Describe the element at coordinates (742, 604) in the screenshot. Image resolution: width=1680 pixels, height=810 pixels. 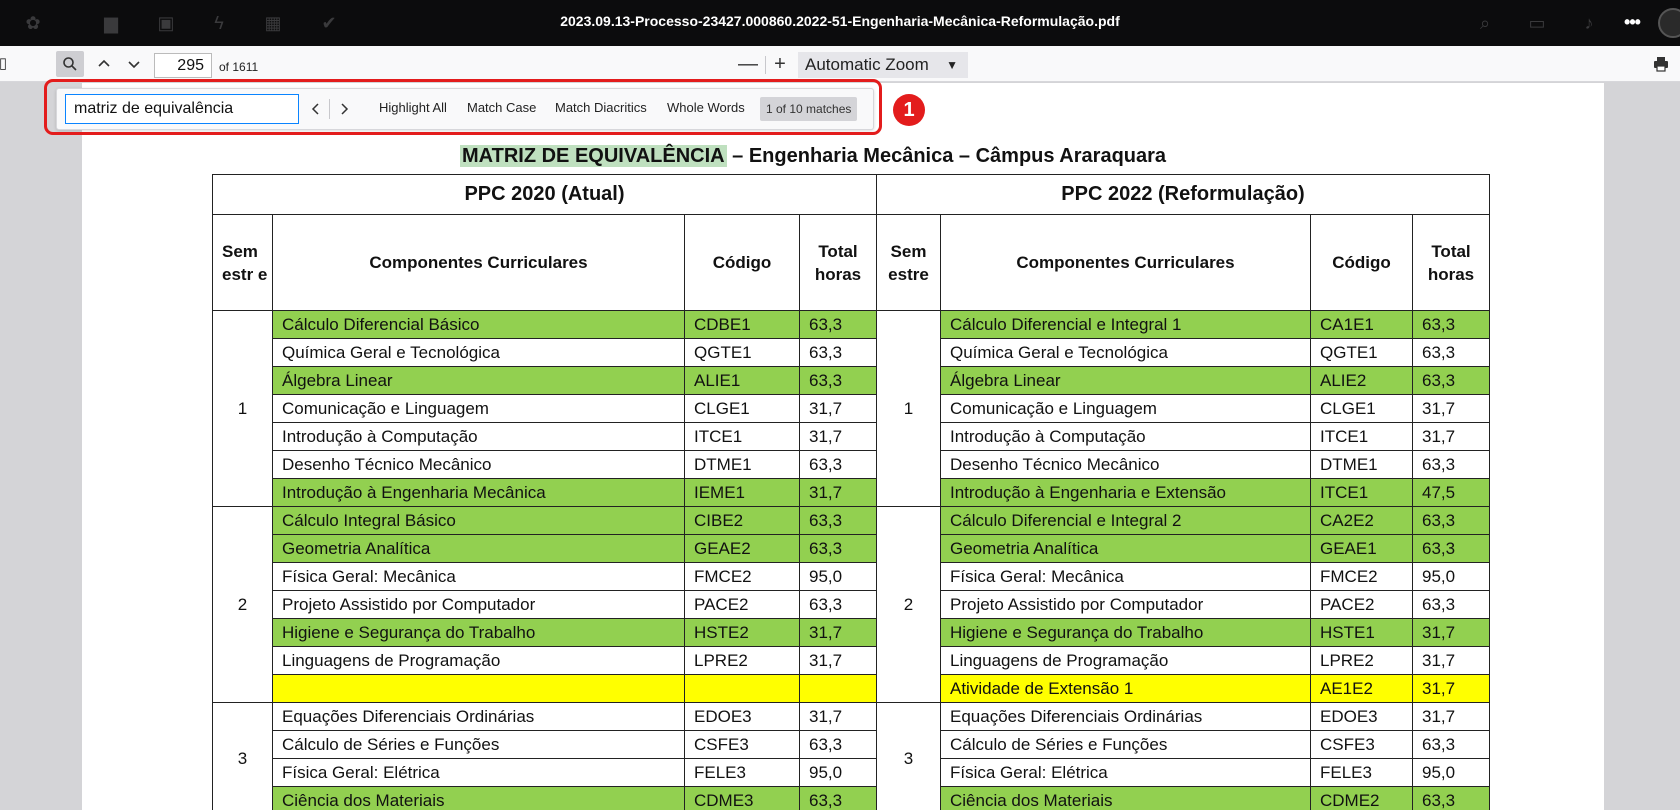
I see `component-code-left: PACE2` at that location.